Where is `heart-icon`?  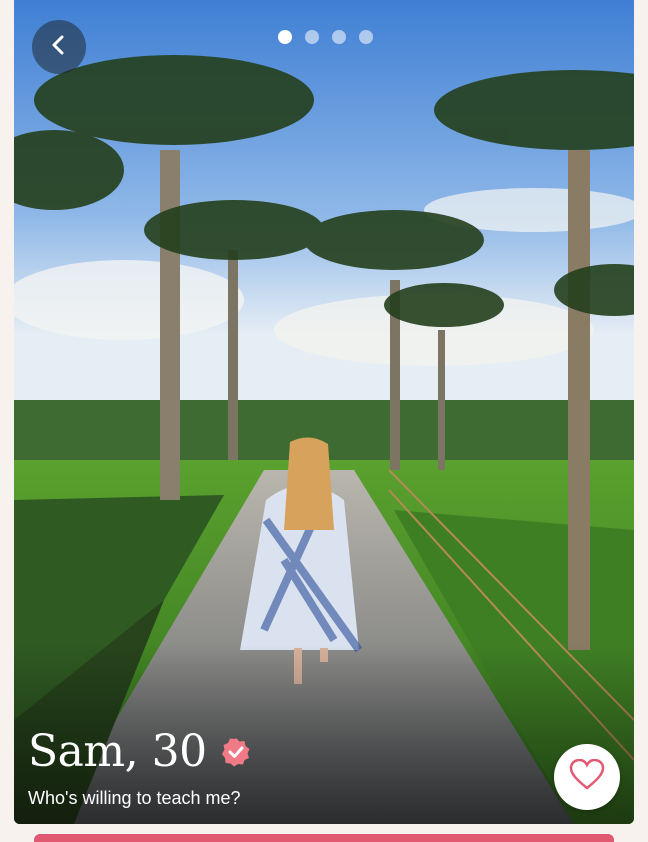 heart-icon is located at coordinates (587, 777).